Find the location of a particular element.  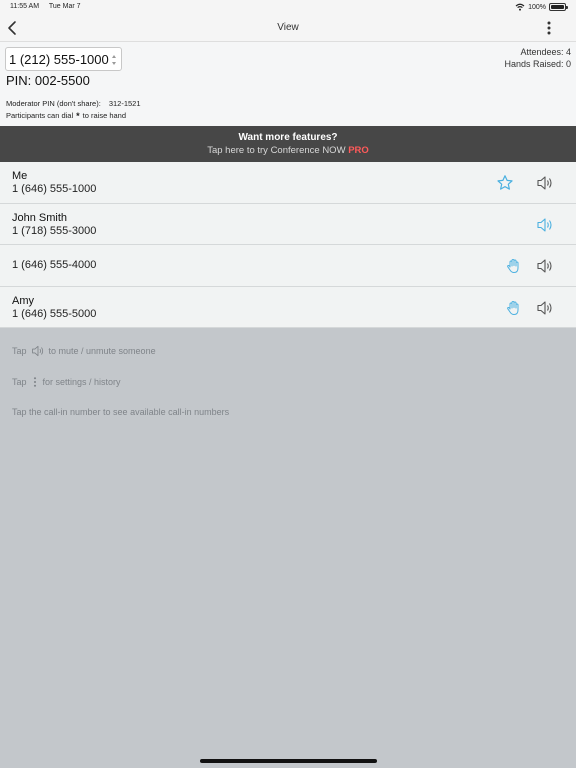

raise-hand-pre: Participants can dial is located at coordinates (40, 115).